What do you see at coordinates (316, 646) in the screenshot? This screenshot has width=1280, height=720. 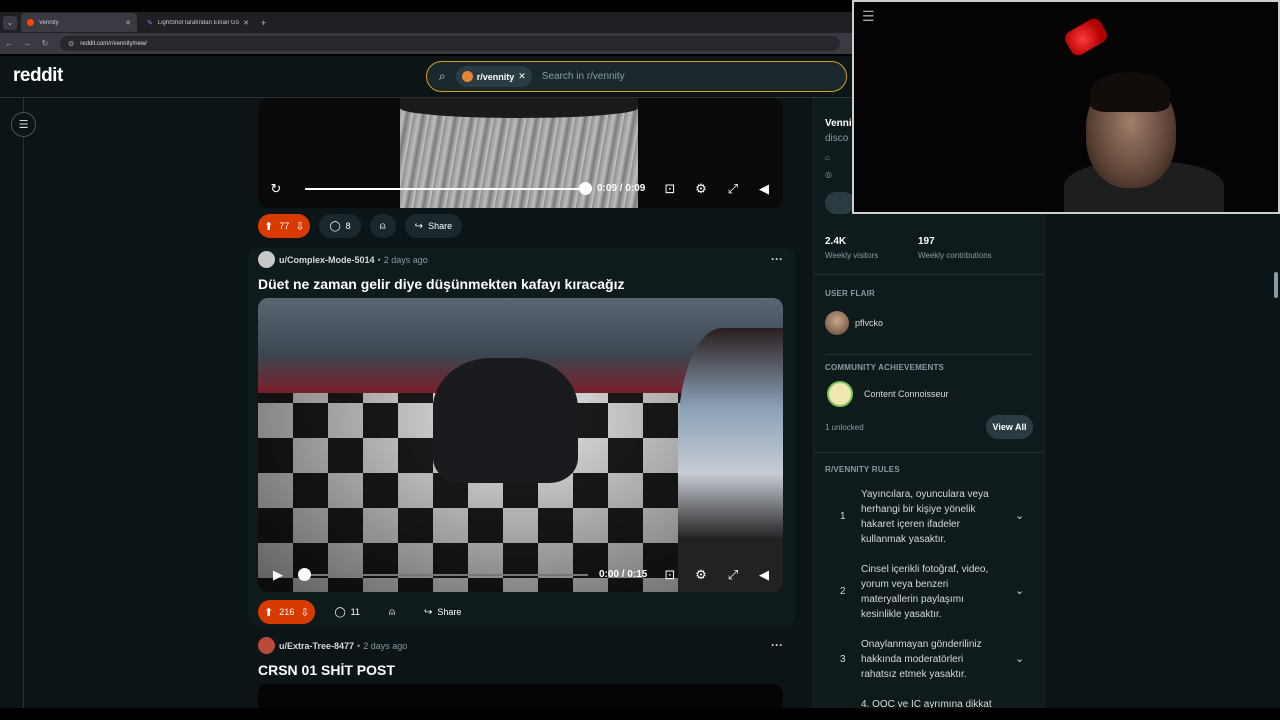 I see `post-author: u/Extra-Tree-8477` at bounding box center [316, 646].